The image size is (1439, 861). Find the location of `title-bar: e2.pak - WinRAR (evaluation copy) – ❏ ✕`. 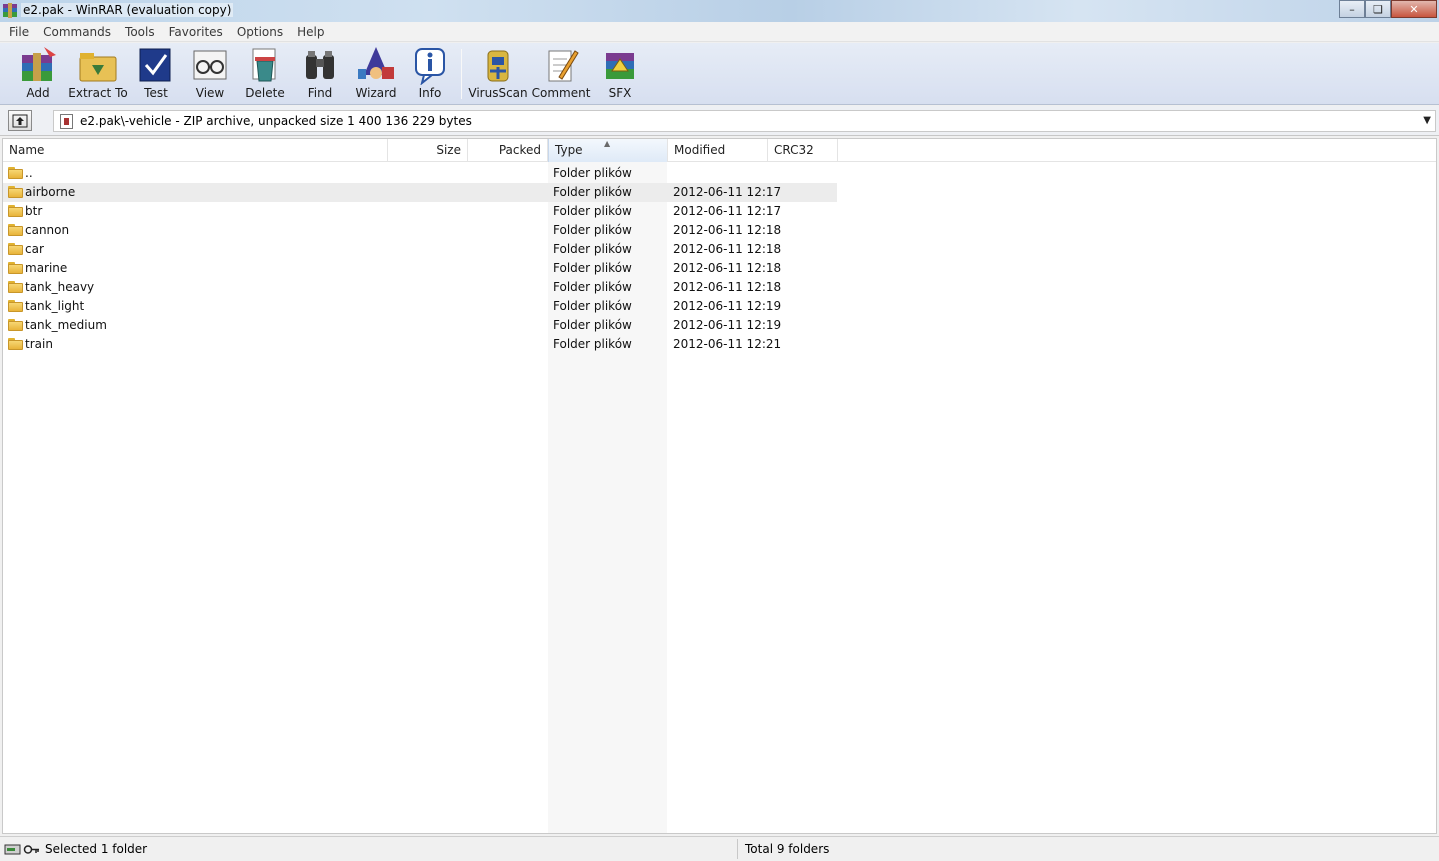

title-bar: e2.pak - WinRAR (evaluation copy) – ❏ ✕ is located at coordinates (719, 11).